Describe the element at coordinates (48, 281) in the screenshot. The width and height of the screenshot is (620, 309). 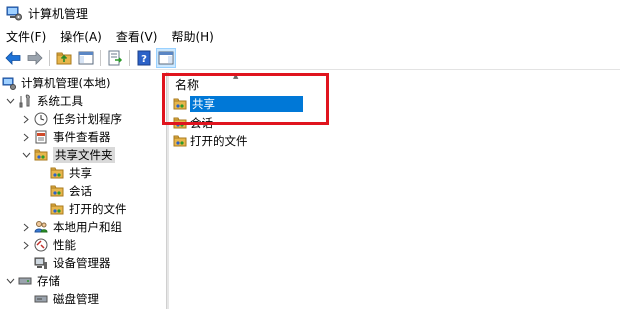
I see `tree-item-label: 存储` at that location.